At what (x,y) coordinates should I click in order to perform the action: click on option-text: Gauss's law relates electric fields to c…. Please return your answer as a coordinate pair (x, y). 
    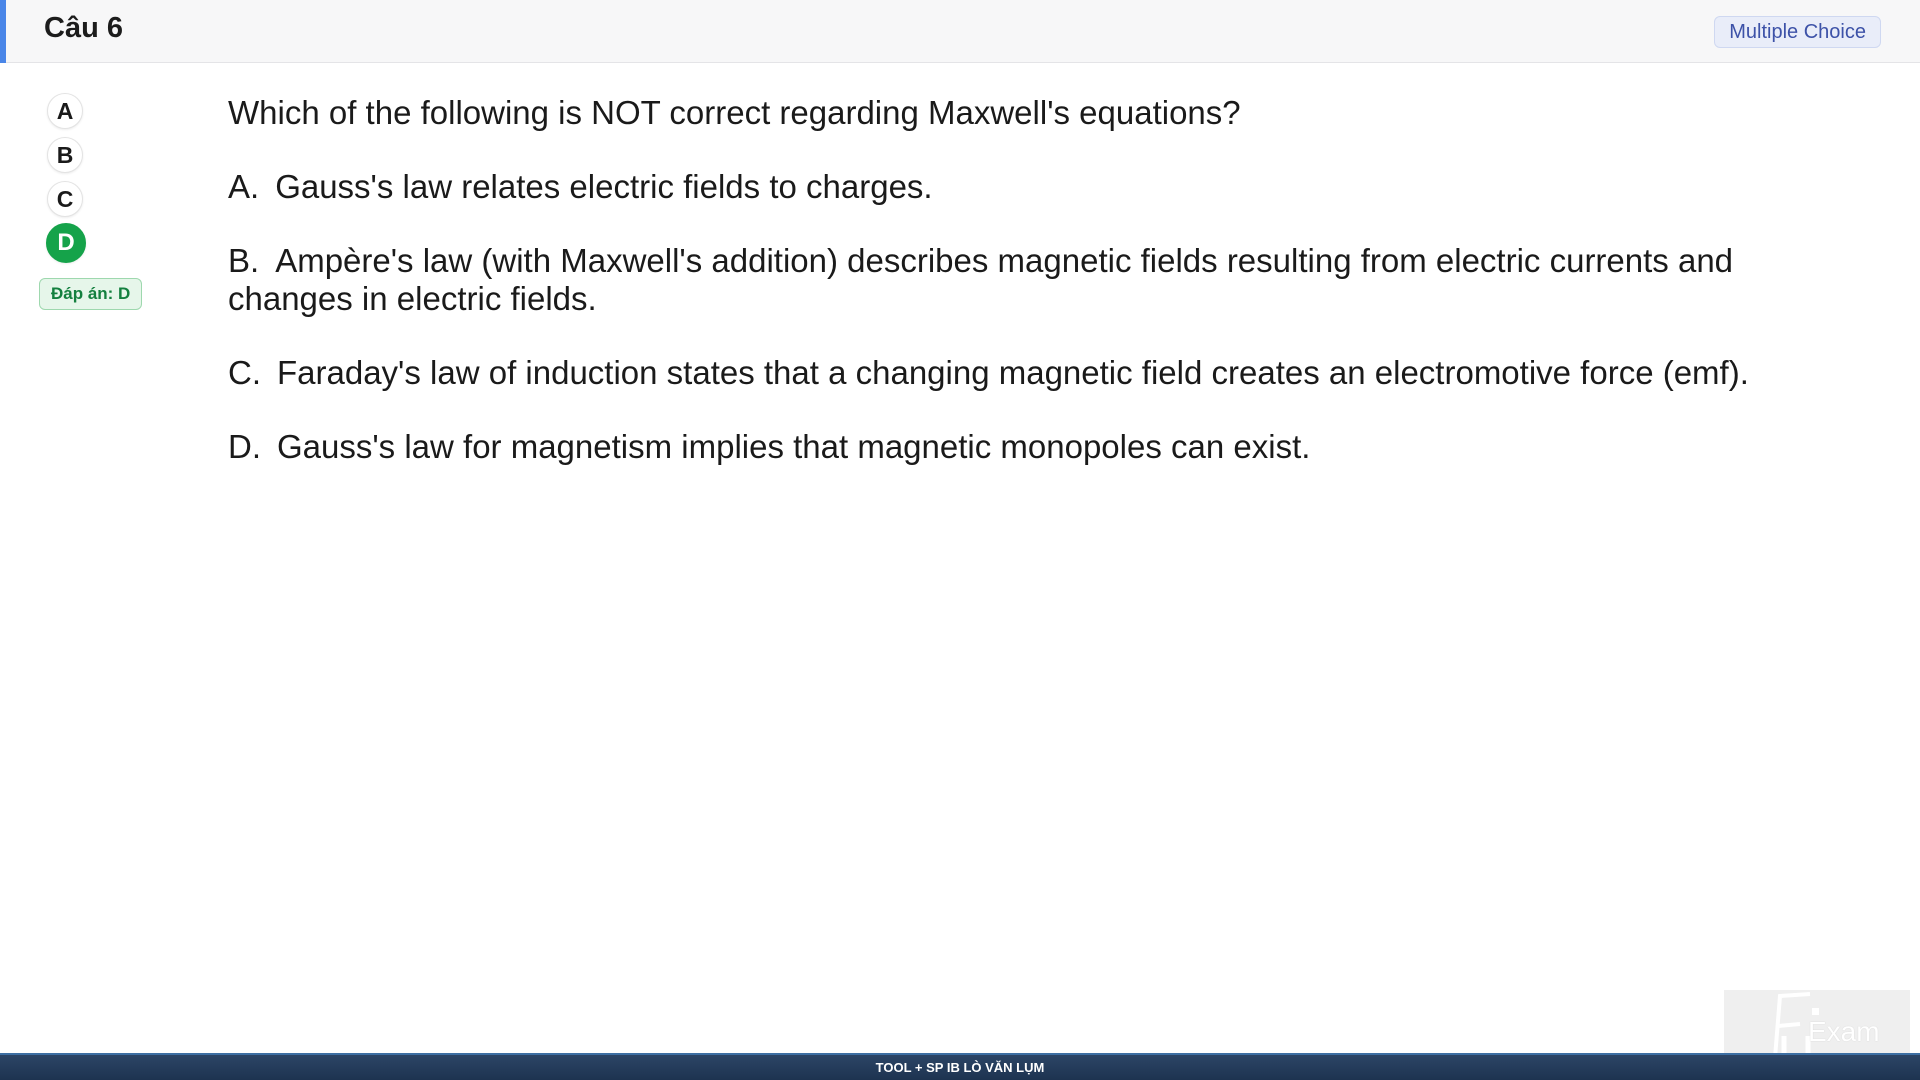
    Looking at the image, I should click on (604, 186).